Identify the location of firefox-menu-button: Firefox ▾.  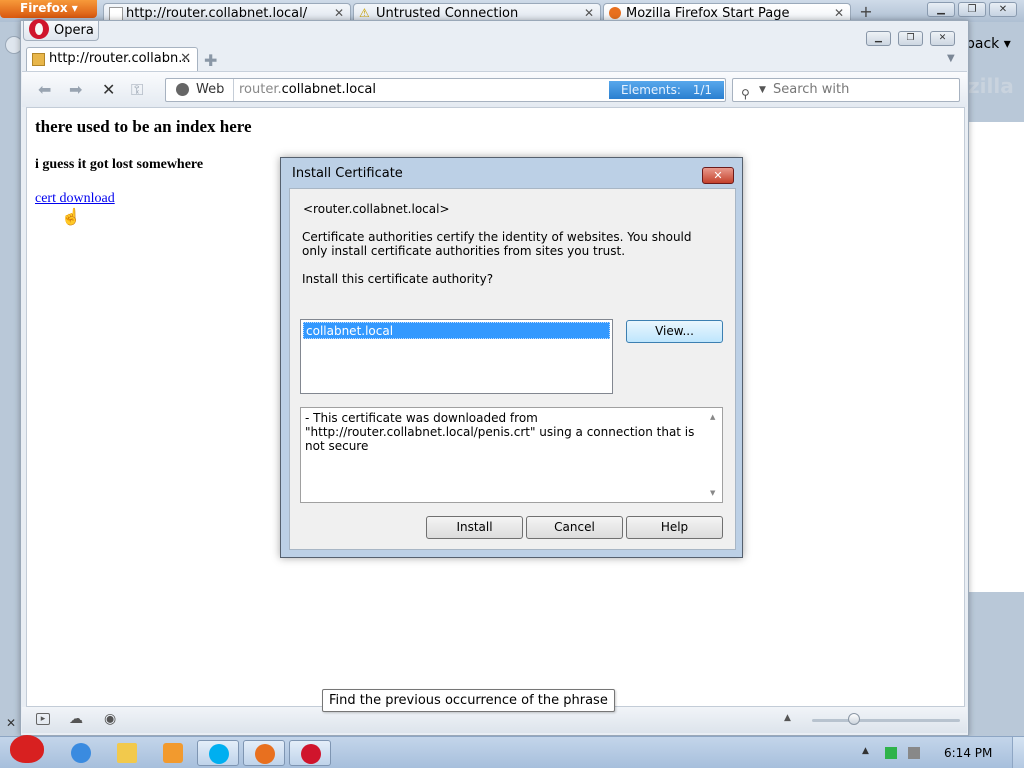
(48, 9).